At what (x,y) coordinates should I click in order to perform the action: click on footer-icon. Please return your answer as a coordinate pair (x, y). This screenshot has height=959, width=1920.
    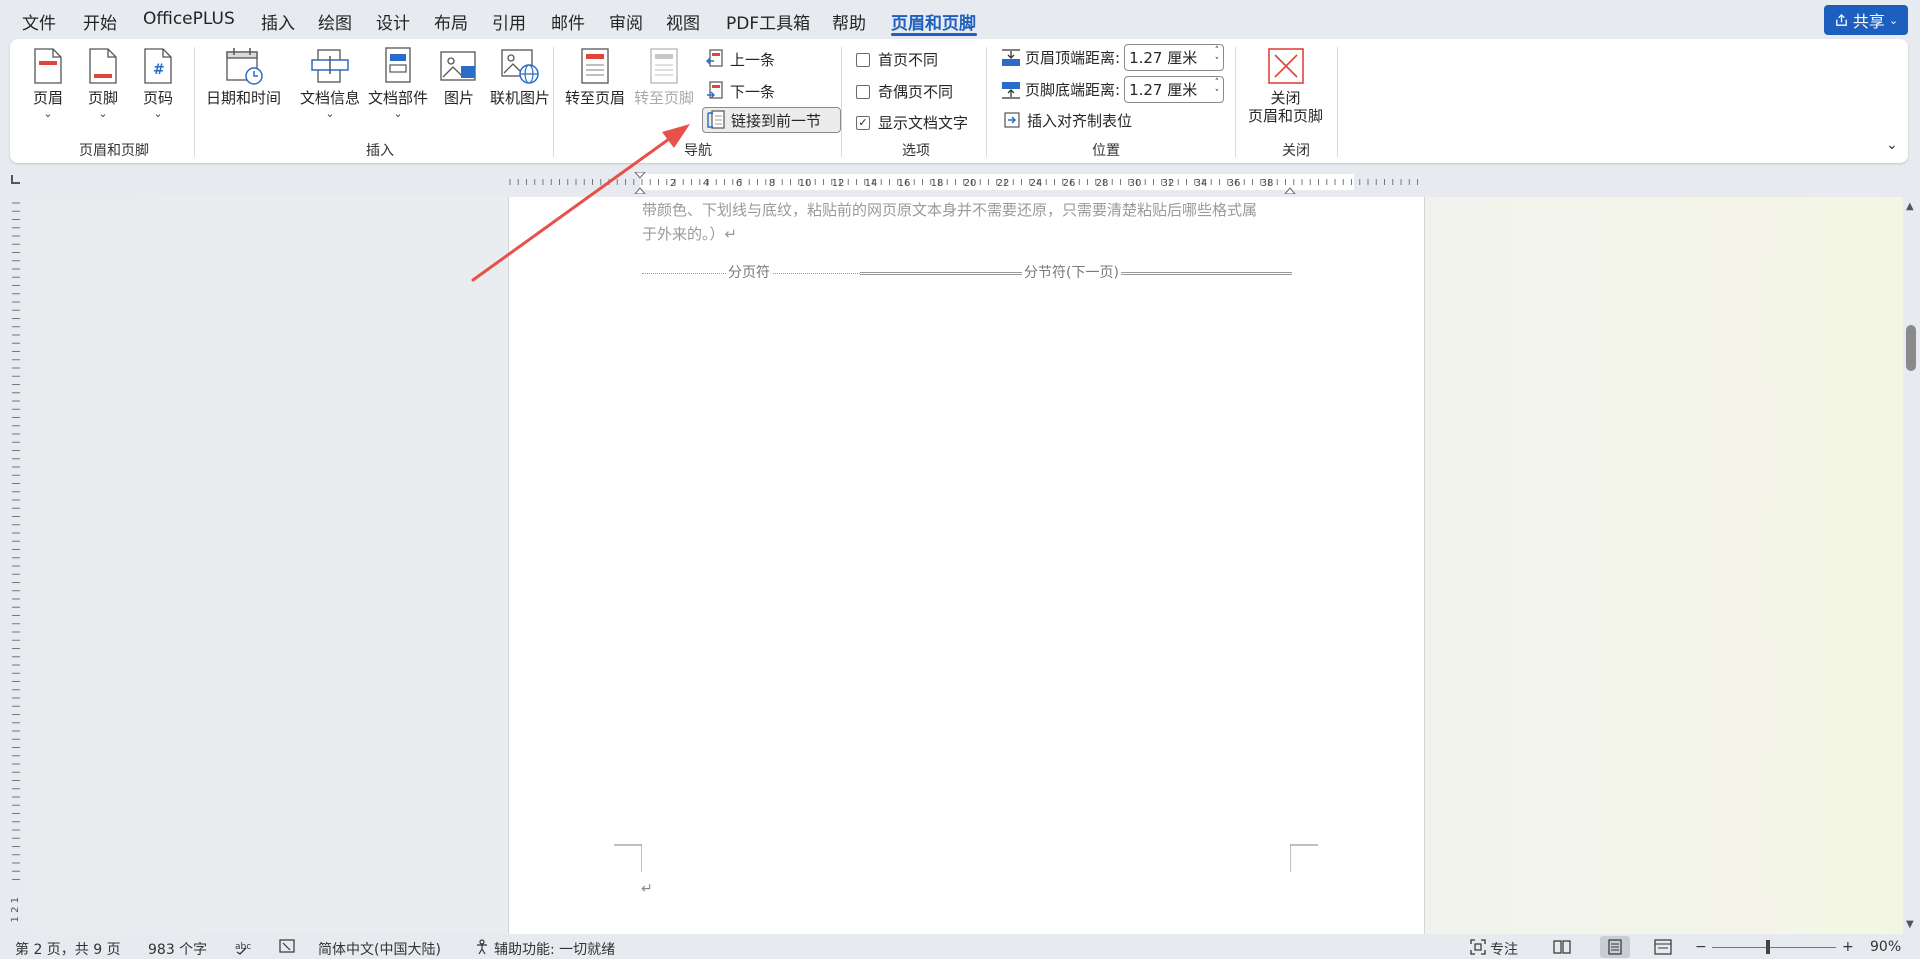
    Looking at the image, I should click on (103, 66).